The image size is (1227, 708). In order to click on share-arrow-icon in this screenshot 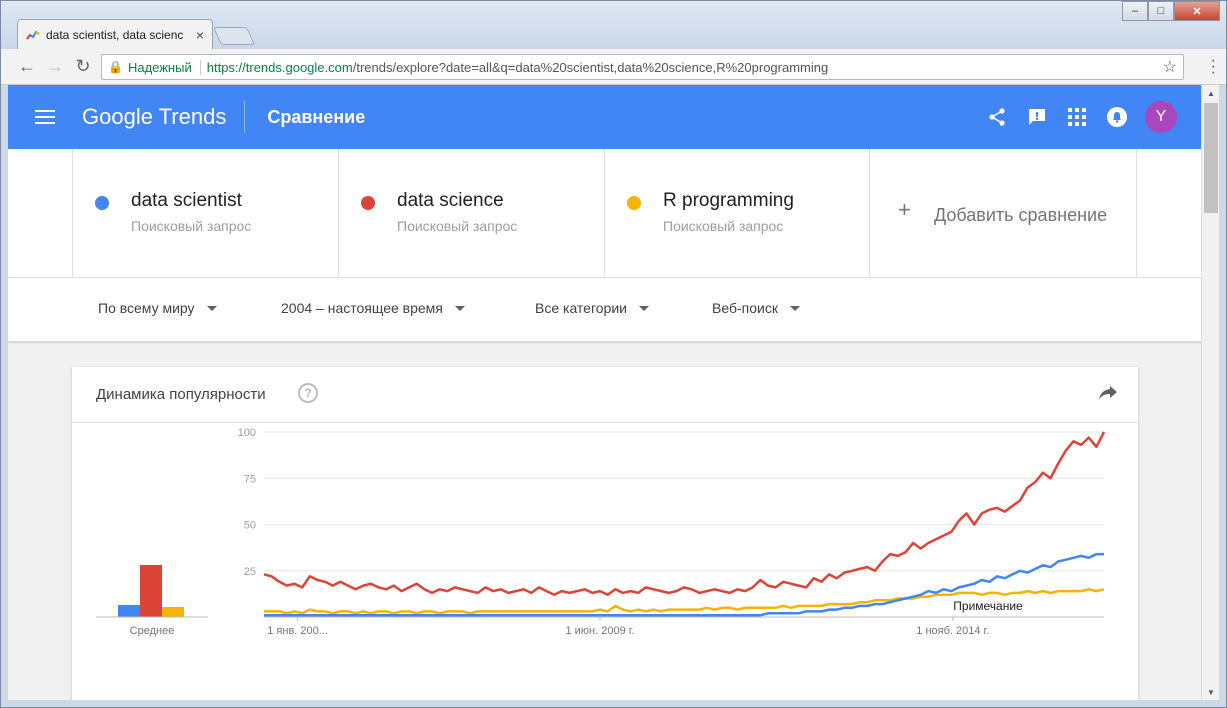, I will do `click(1108, 395)`.